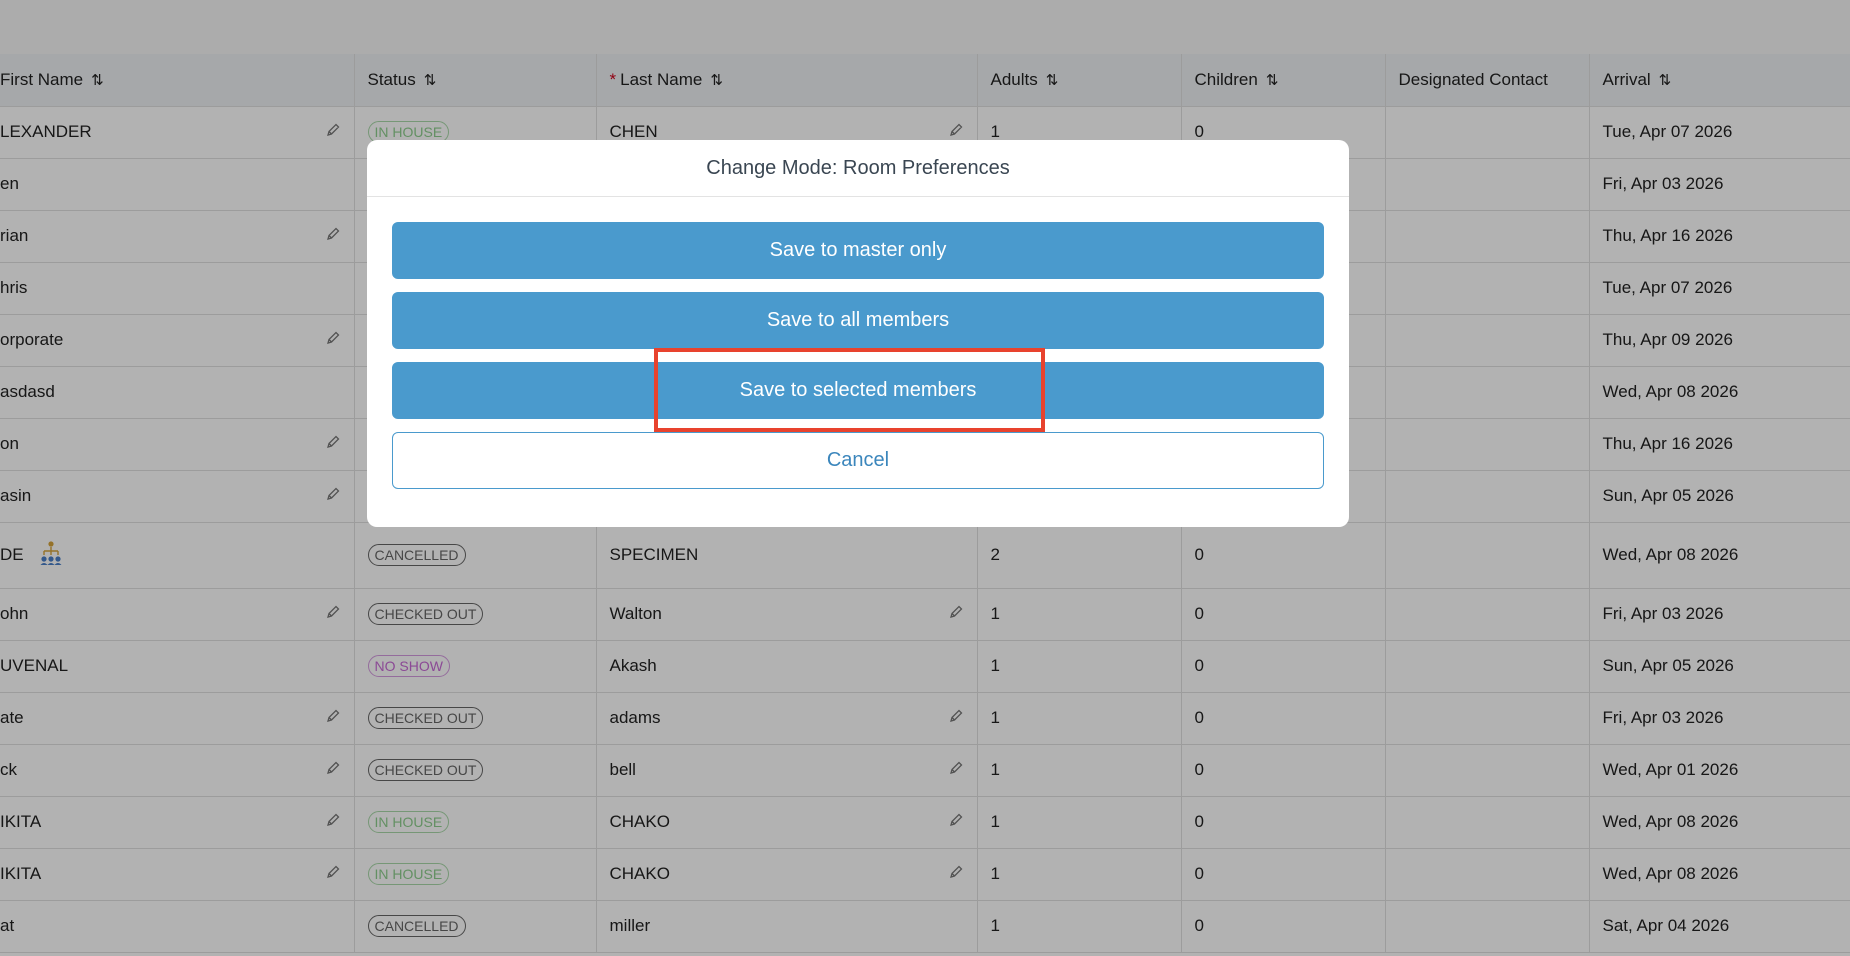 The height and width of the screenshot is (956, 1850). I want to click on dialog-title: Change Mode: Room Preferences, so click(858, 168).